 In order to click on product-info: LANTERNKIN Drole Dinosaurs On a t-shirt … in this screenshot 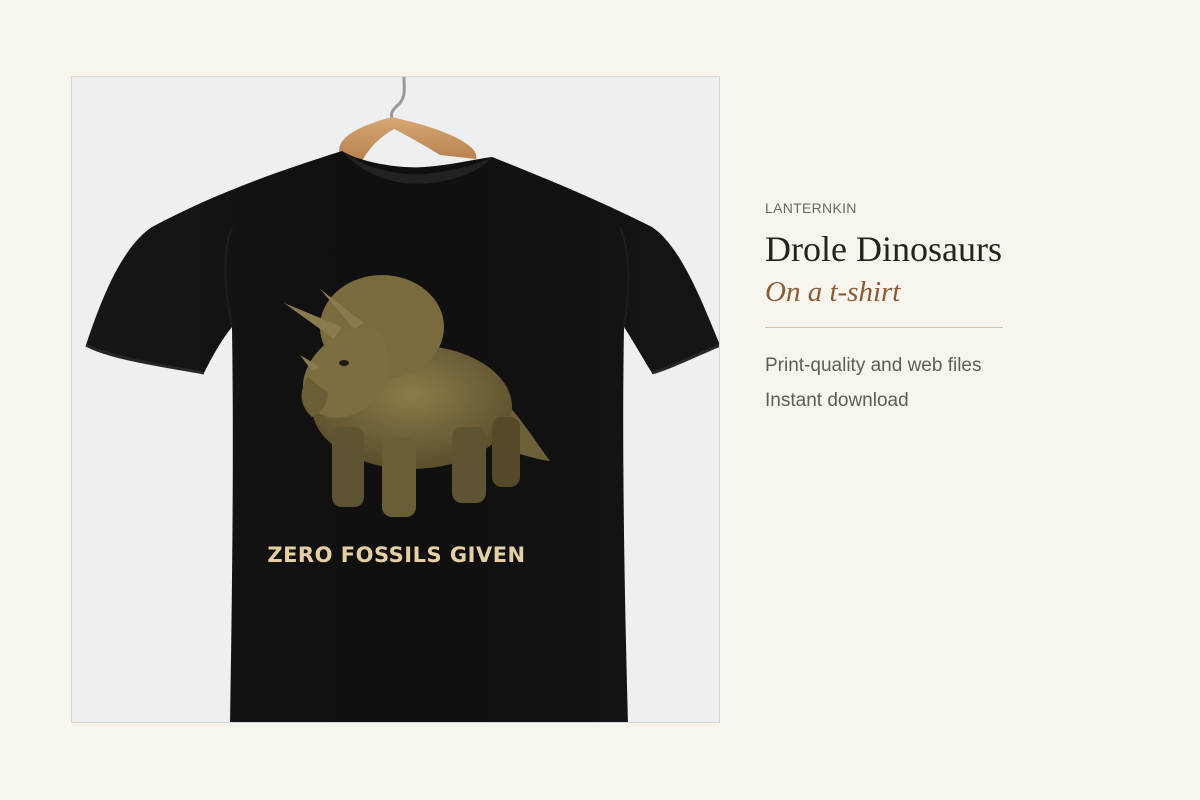, I will do `click(965, 309)`.